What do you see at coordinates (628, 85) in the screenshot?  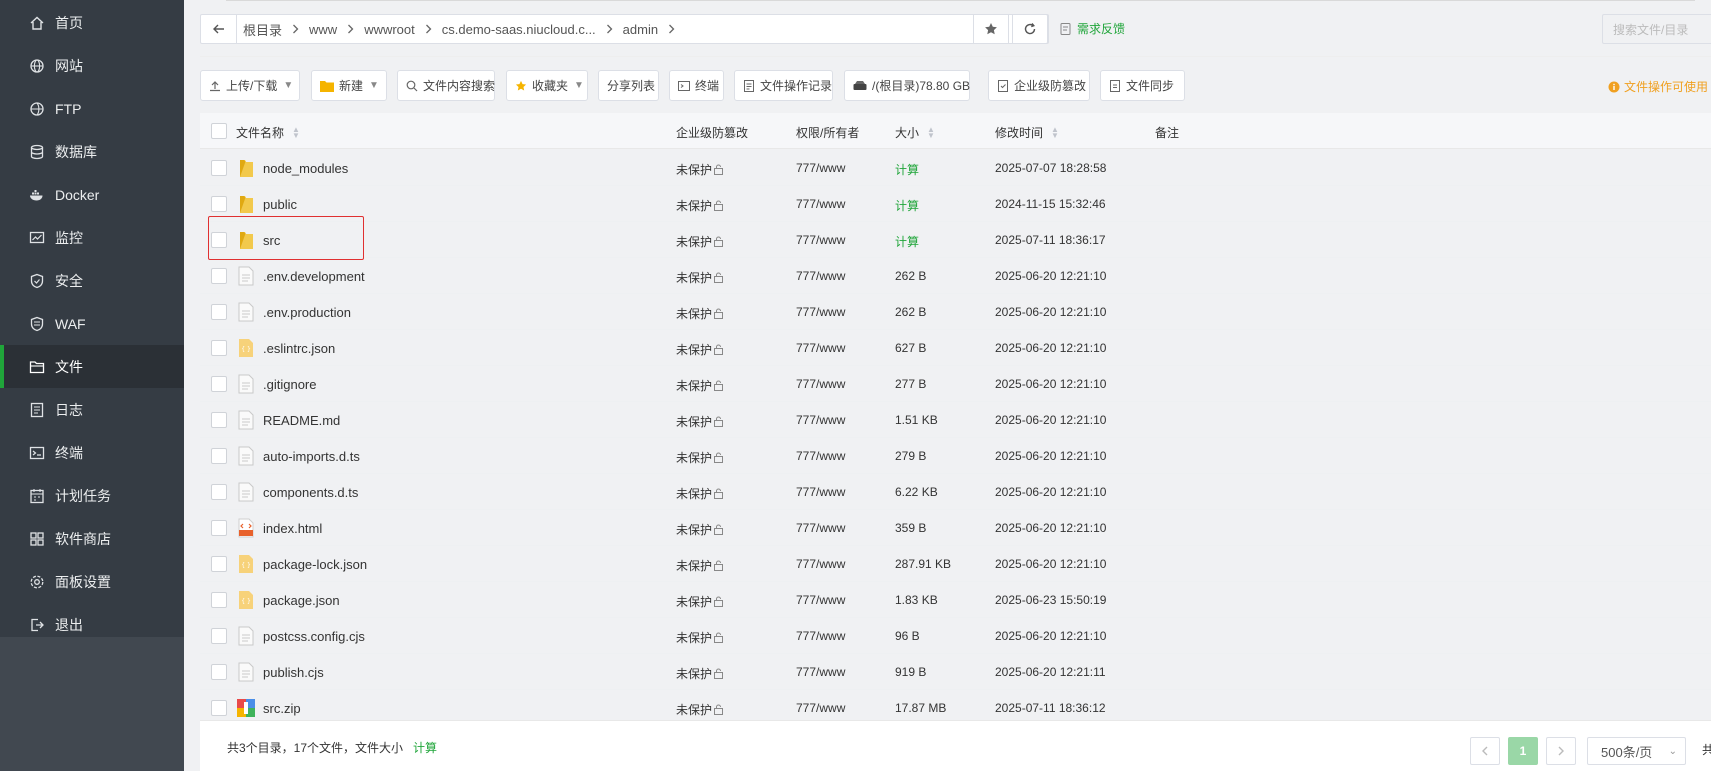 I see `share-list-button: 分享列表` at bounding box center [628, 85].